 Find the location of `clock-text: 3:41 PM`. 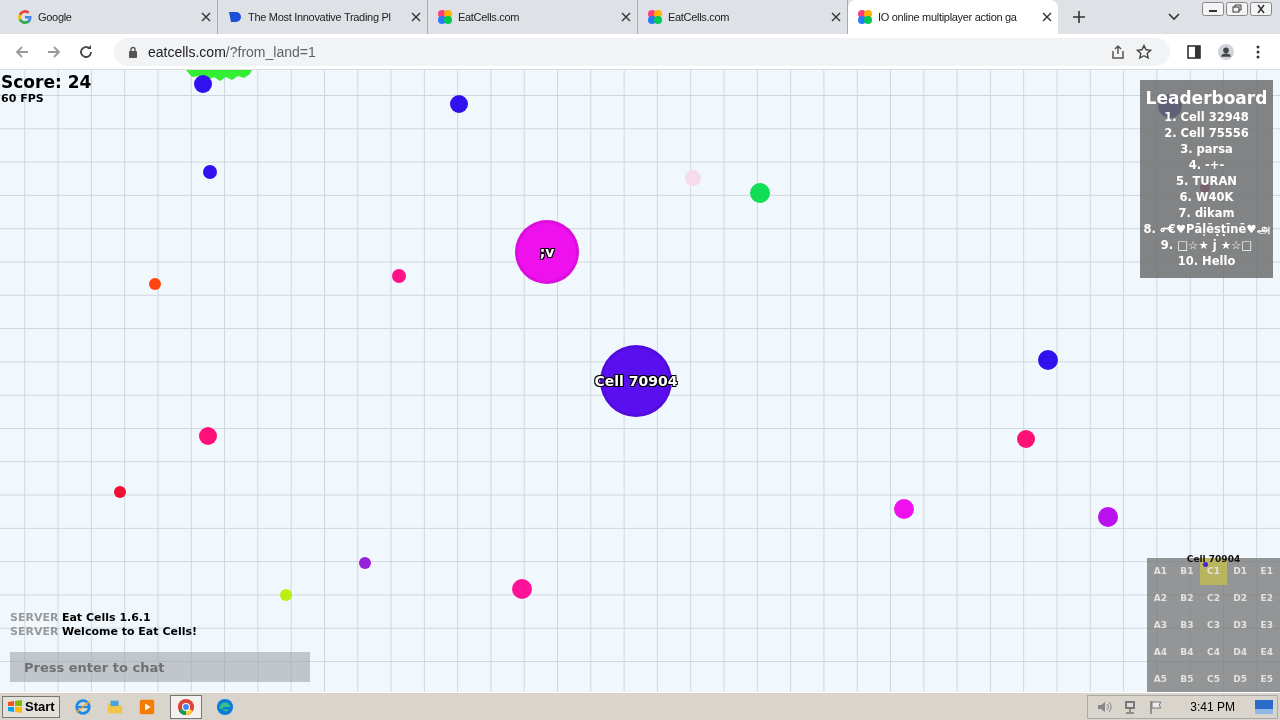

clock-text: 3:41 PM is located at coordinates (1212, 706).